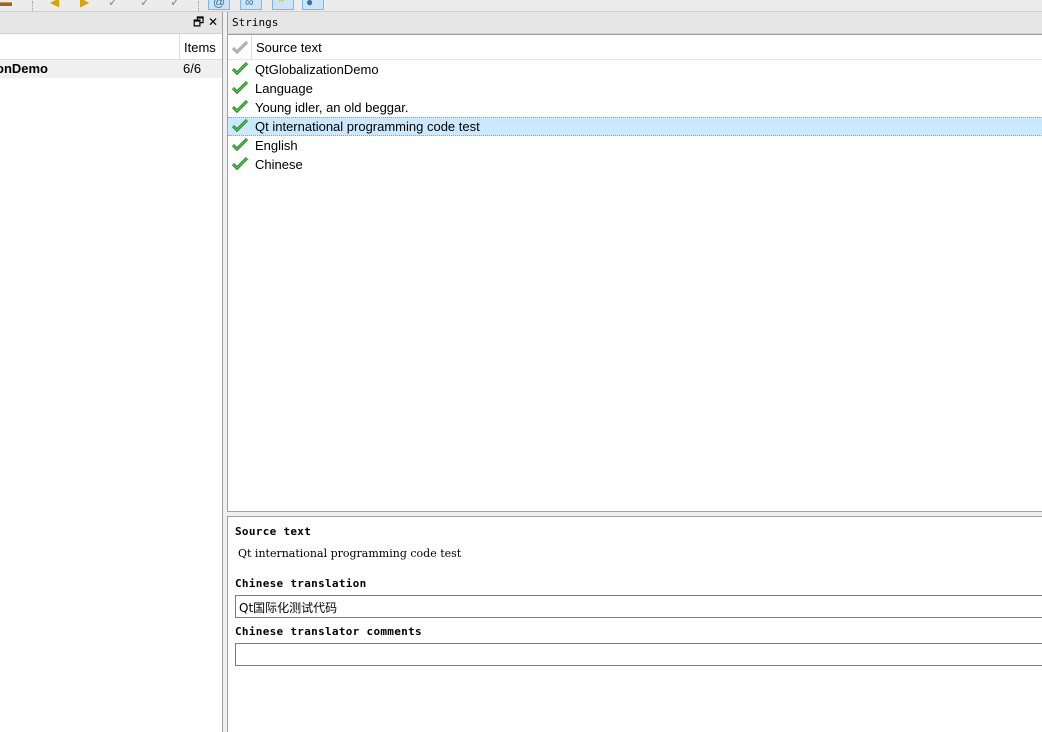  Describe the element at coordinates (350, 553) in the screenshot. I see `source-text-value: Qt international programming code test` at that location.